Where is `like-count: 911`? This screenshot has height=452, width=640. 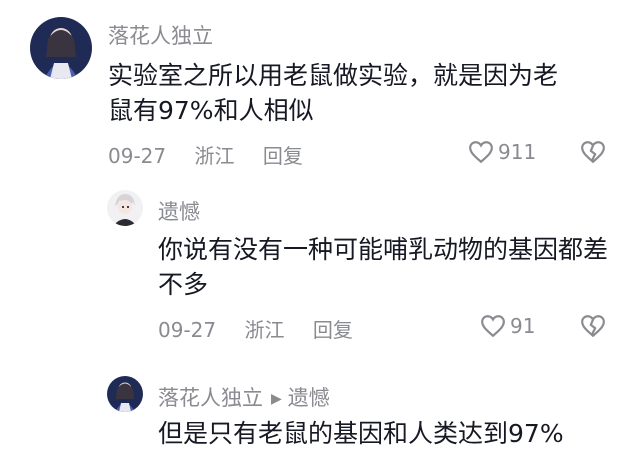 like-count: 911 is located at coordinates (517, 152).